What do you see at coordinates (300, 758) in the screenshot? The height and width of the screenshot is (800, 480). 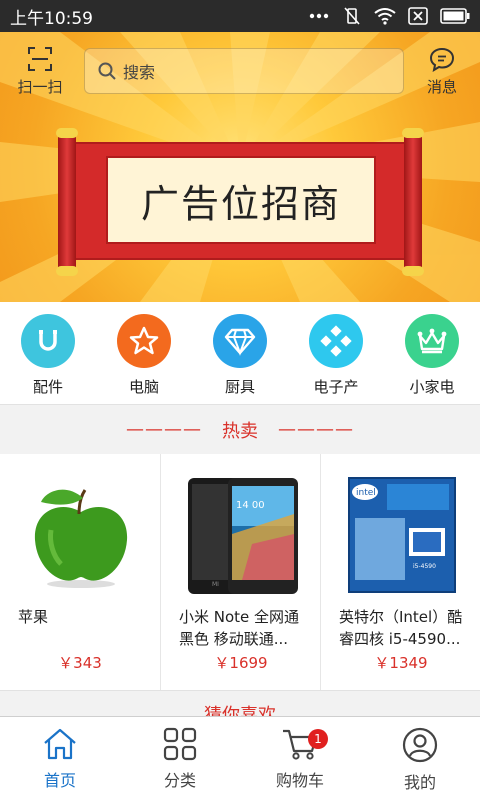 I see `tab-cart: 1 购物车` at bounding box center [300, 758].